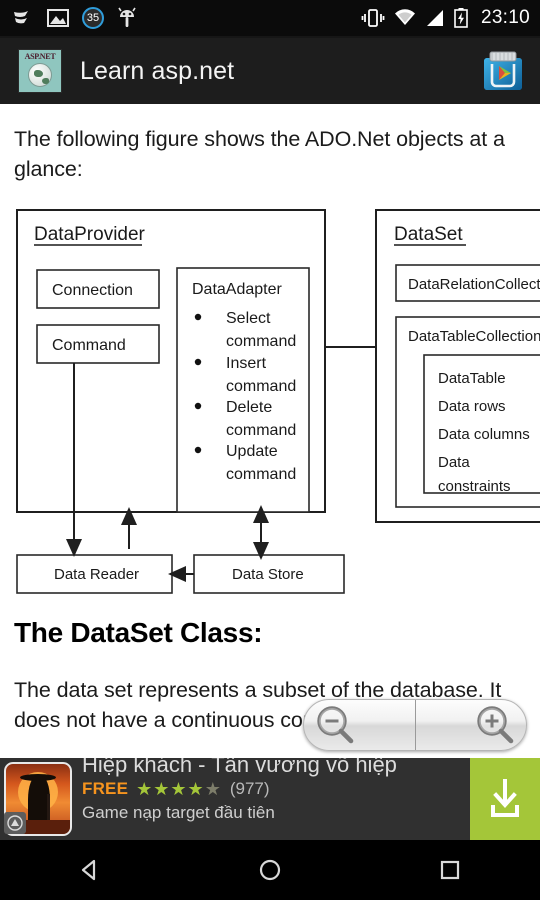 This screenshot has width=540, height=900. Describe the element at coordinates (89, 345) in the screenshot. I see `svg-text: Command` at that location.